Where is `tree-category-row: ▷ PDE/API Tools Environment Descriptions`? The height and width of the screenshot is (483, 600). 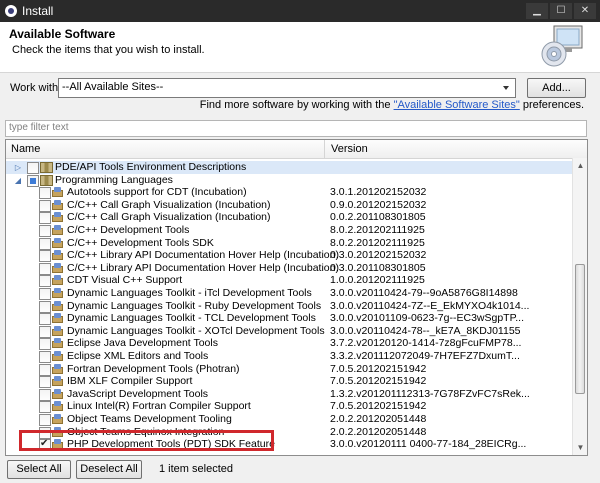
tree-category-row: ▷ PDE/API Tools Environment Descriptions is located at coordinates (289, 167).